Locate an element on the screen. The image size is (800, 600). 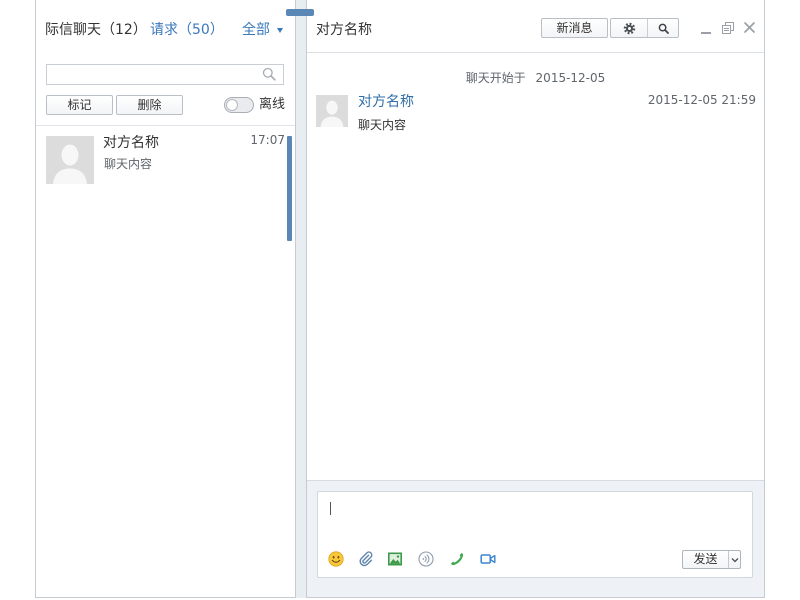
phone-icon is located at coordinates (457, 559).